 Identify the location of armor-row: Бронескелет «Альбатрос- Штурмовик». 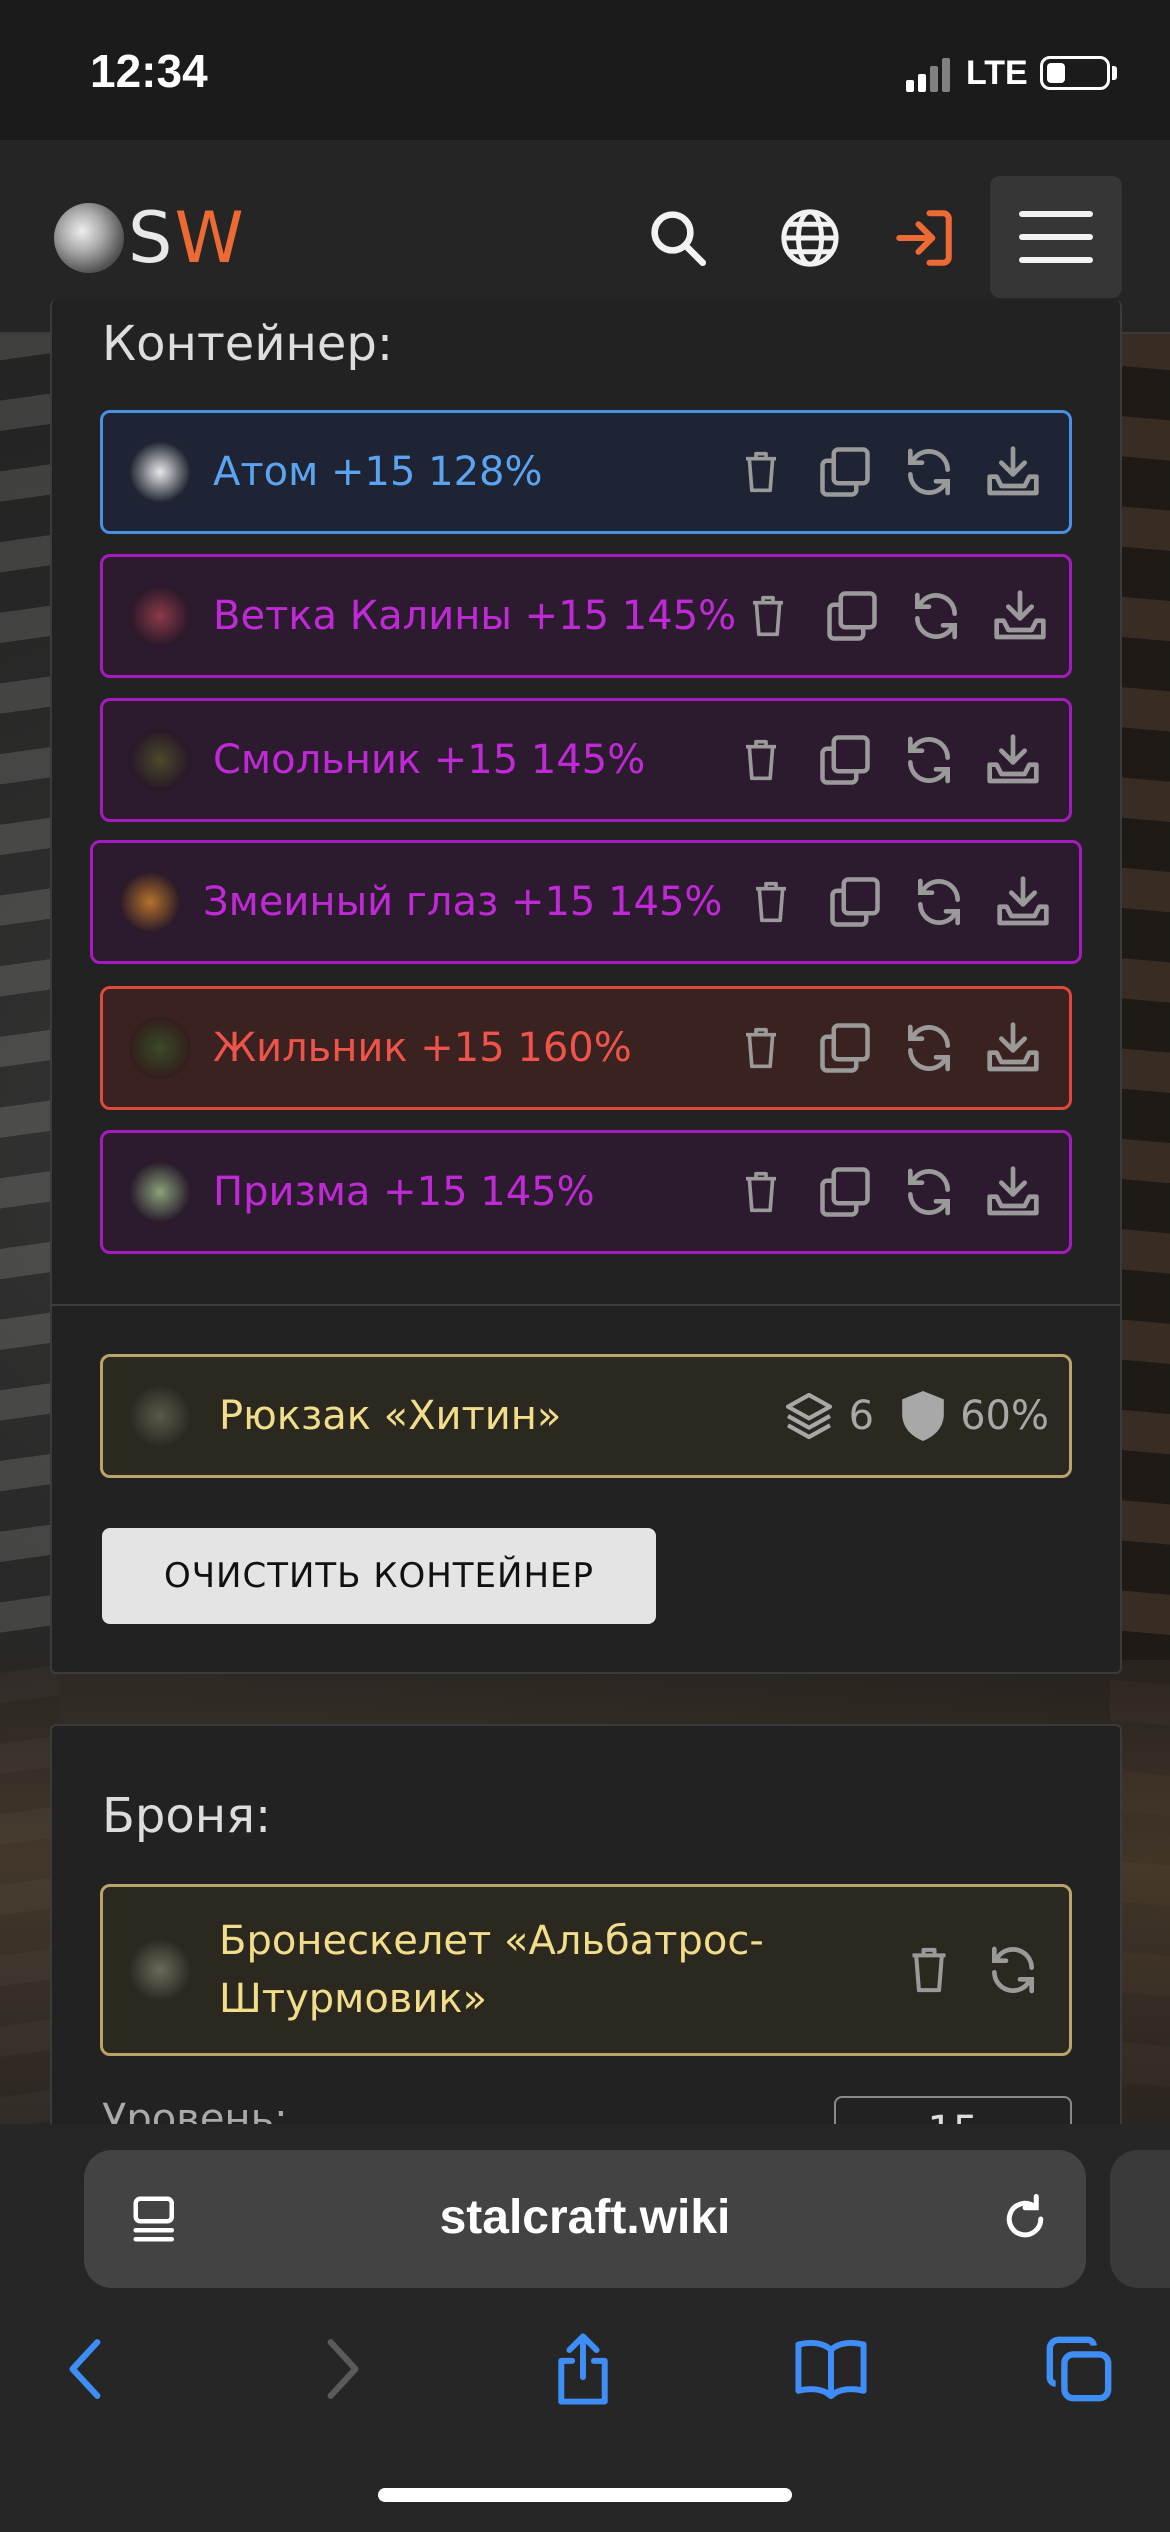
(586, 1970).